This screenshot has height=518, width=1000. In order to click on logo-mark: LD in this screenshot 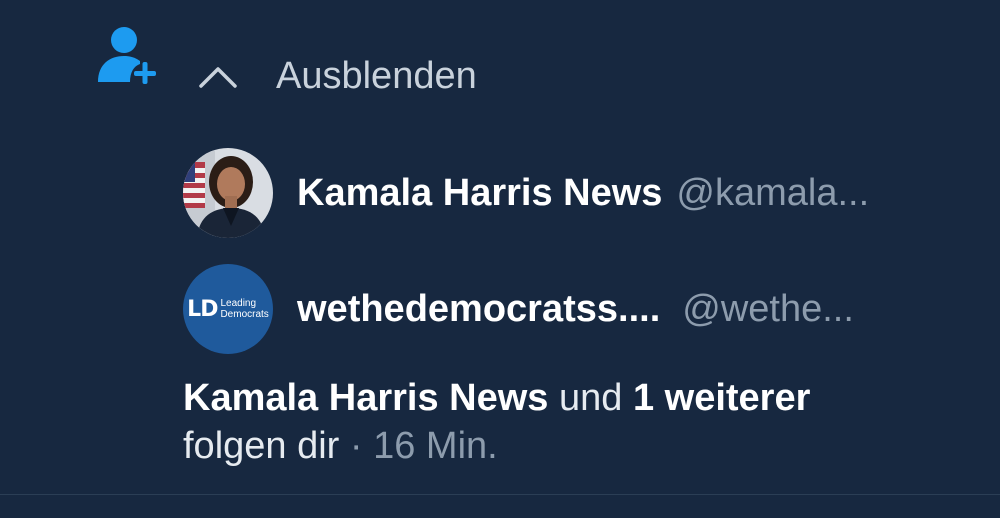, I will do `click(202, 309)`.